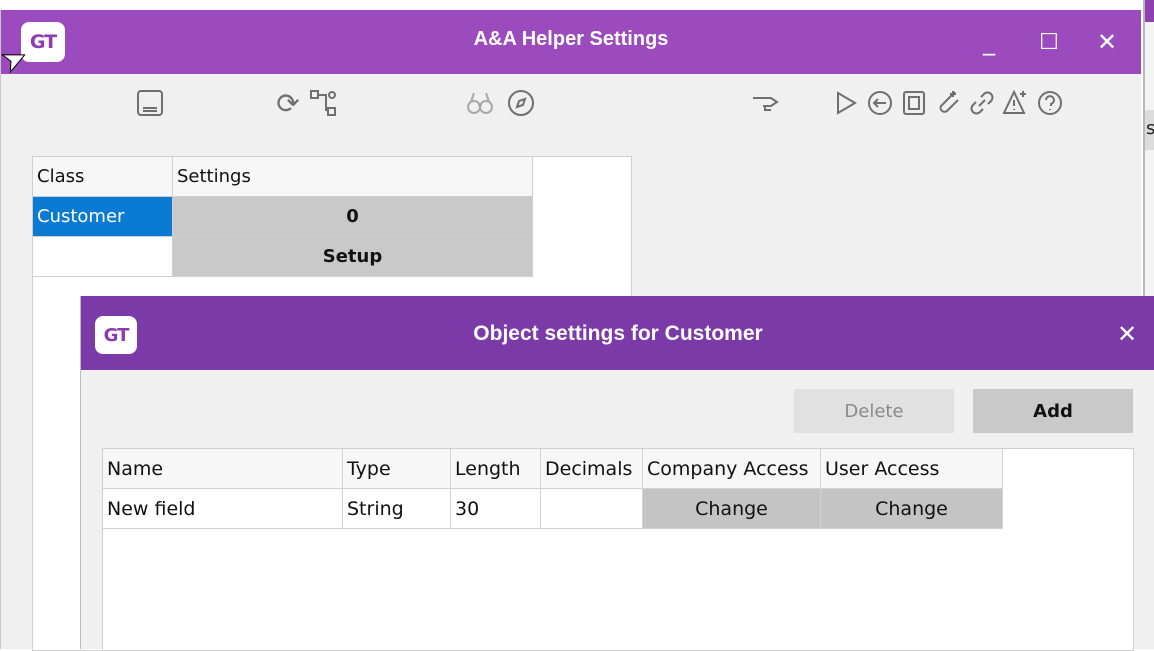 This screenshot has height=651, width=1154. I want to click on maximize-button: ☐, so click(1049, 42).